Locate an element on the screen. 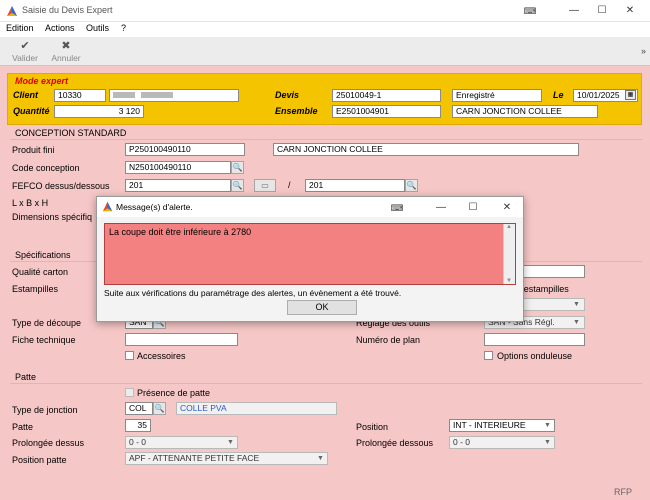 Image resolution: width=650 pixels, height=500 pixels. quantite-field: 3 120 is located at coordinates (99, 111).